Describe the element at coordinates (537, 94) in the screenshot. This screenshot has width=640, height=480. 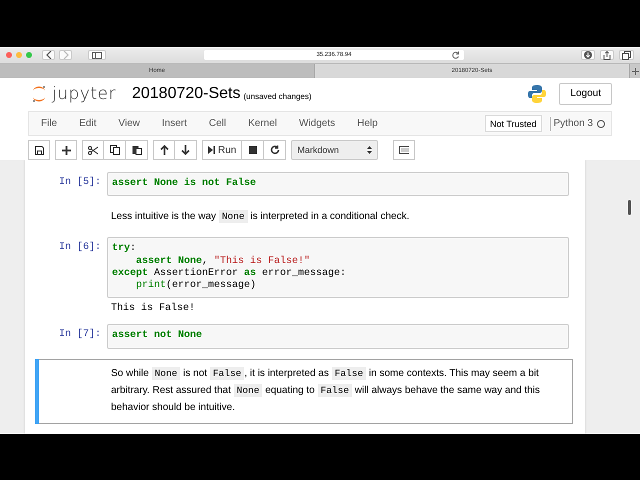
I see `python-logo-icon` at that location.